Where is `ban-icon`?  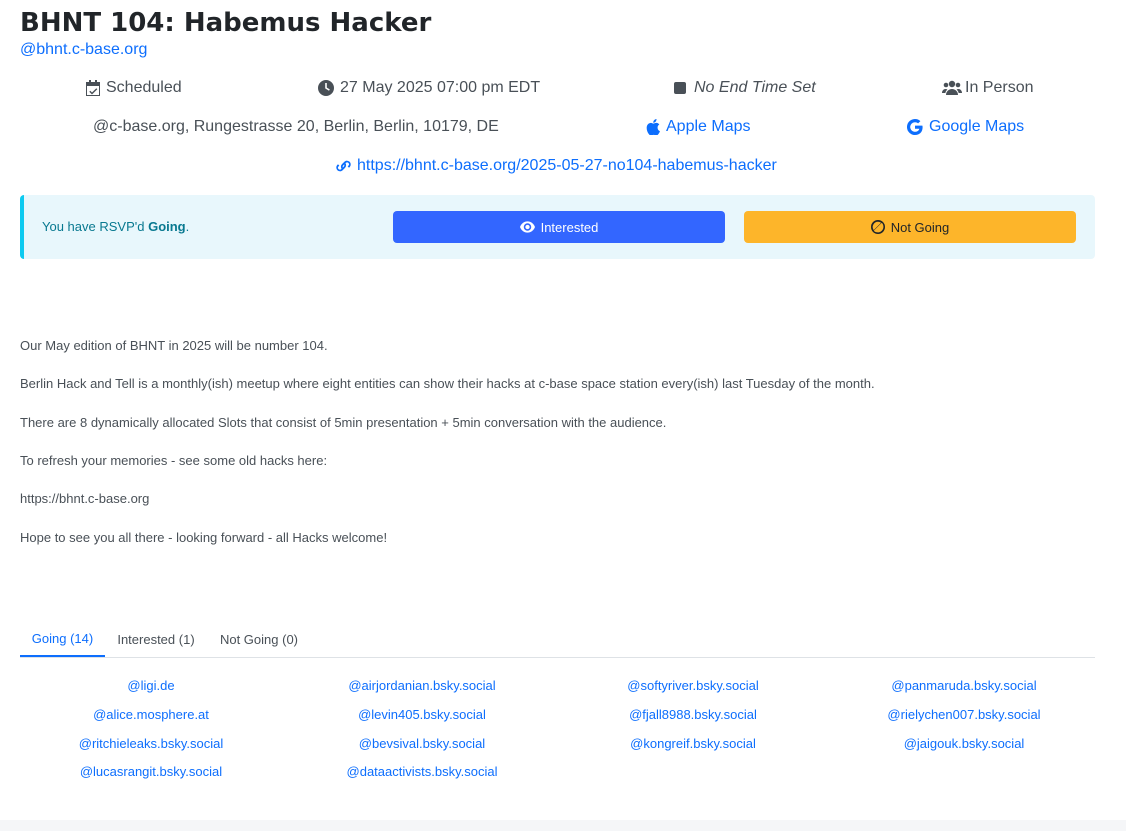 ban-icon is located at coordinates (877, 227).